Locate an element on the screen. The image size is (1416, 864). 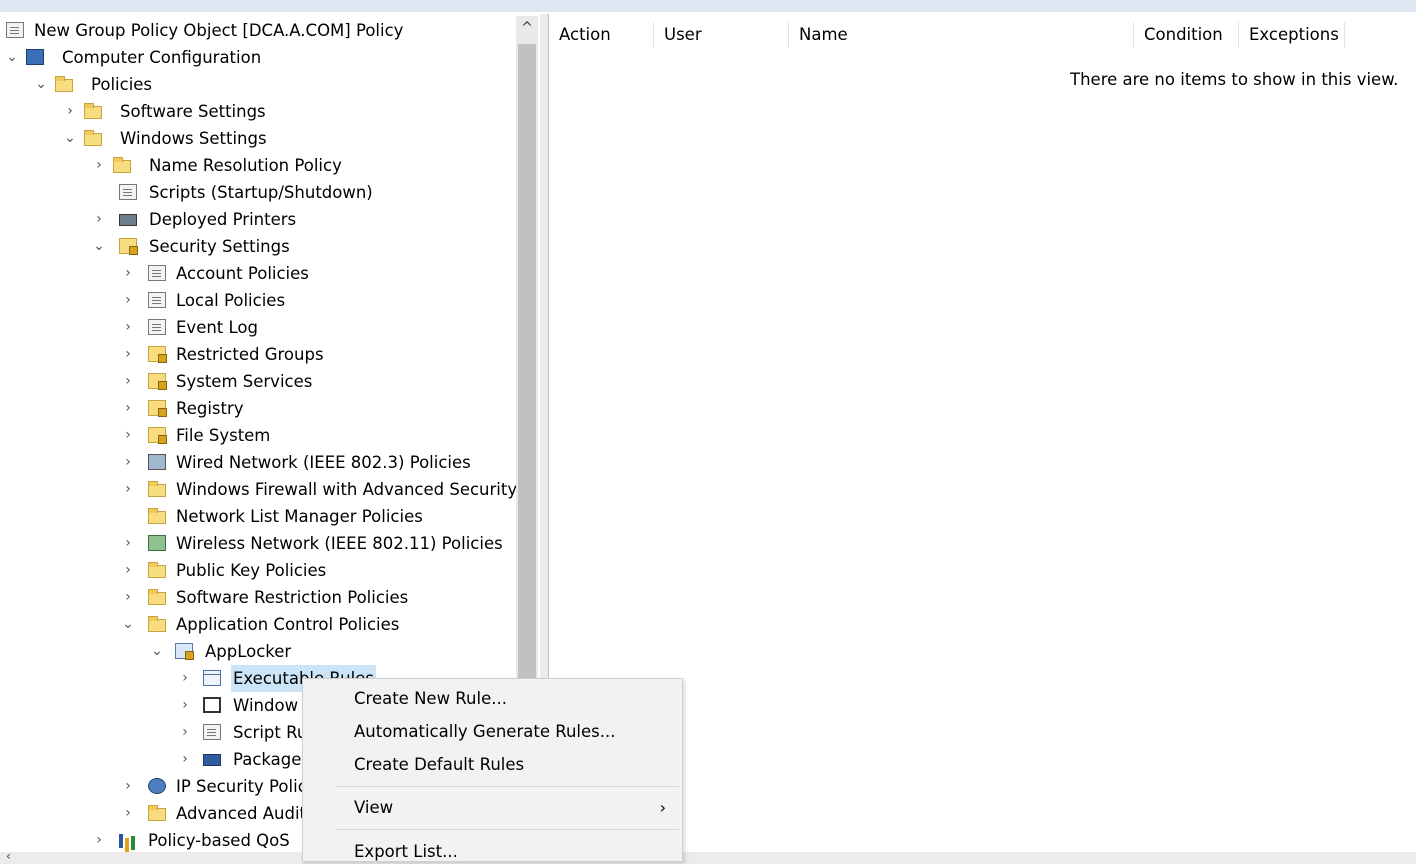
tree-node-label: Computer Configuration is located at coordinates (162, 57).